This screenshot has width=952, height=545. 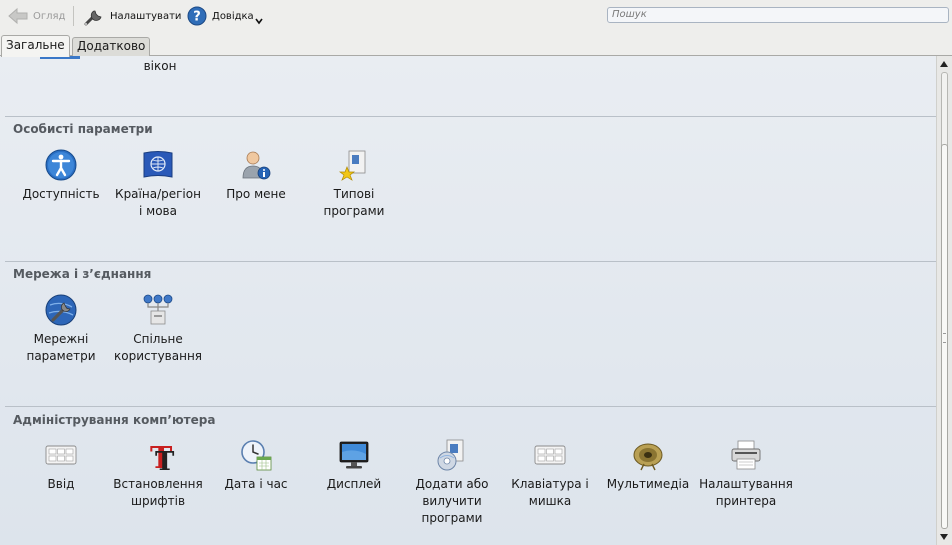 I want to click on configure-button-label: Налаштувати, so click(x=146, y=16).